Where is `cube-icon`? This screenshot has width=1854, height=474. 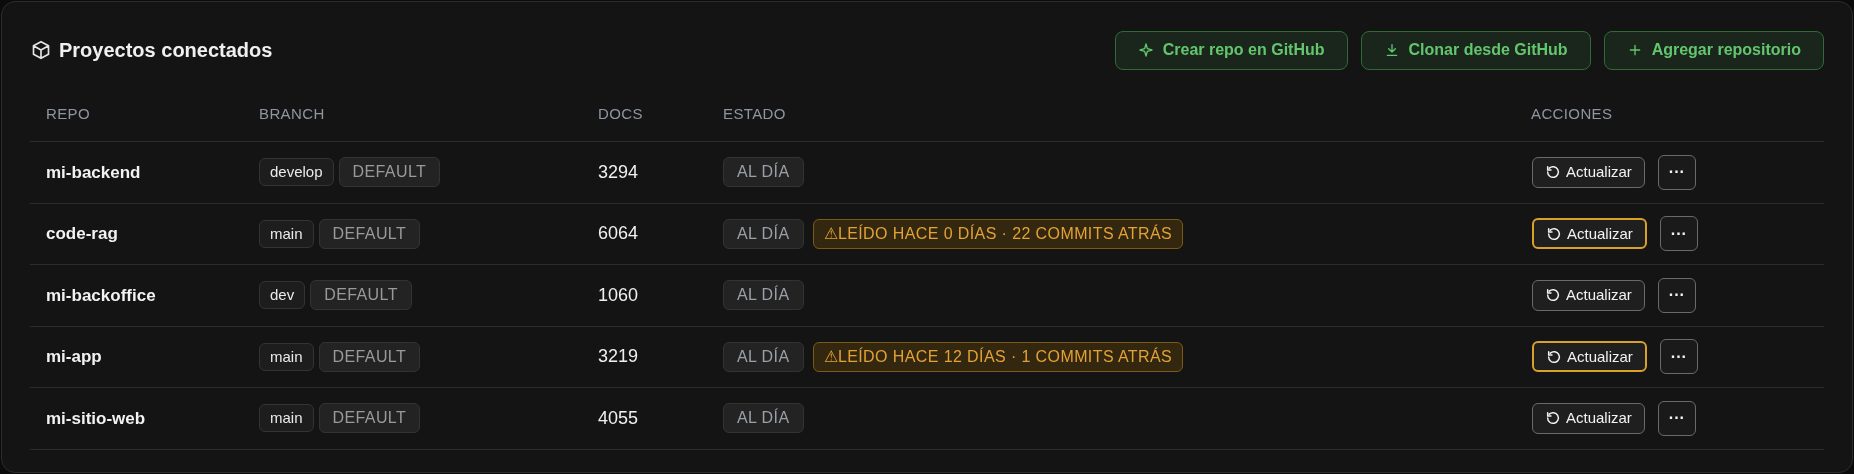 cube-icon is located at coordinates (41, 50).